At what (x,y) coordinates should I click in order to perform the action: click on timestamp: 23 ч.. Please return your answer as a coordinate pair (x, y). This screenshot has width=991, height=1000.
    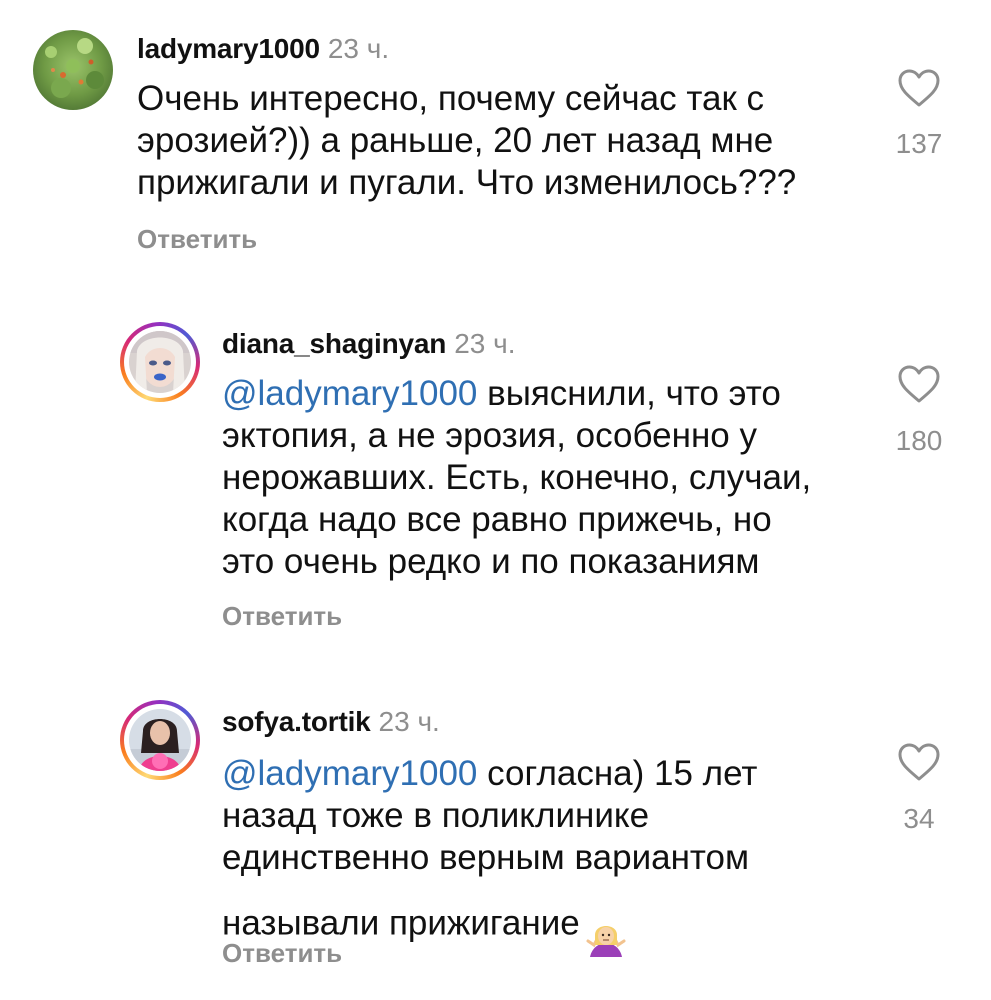
    Looking at the image, I should click on (409, 721).